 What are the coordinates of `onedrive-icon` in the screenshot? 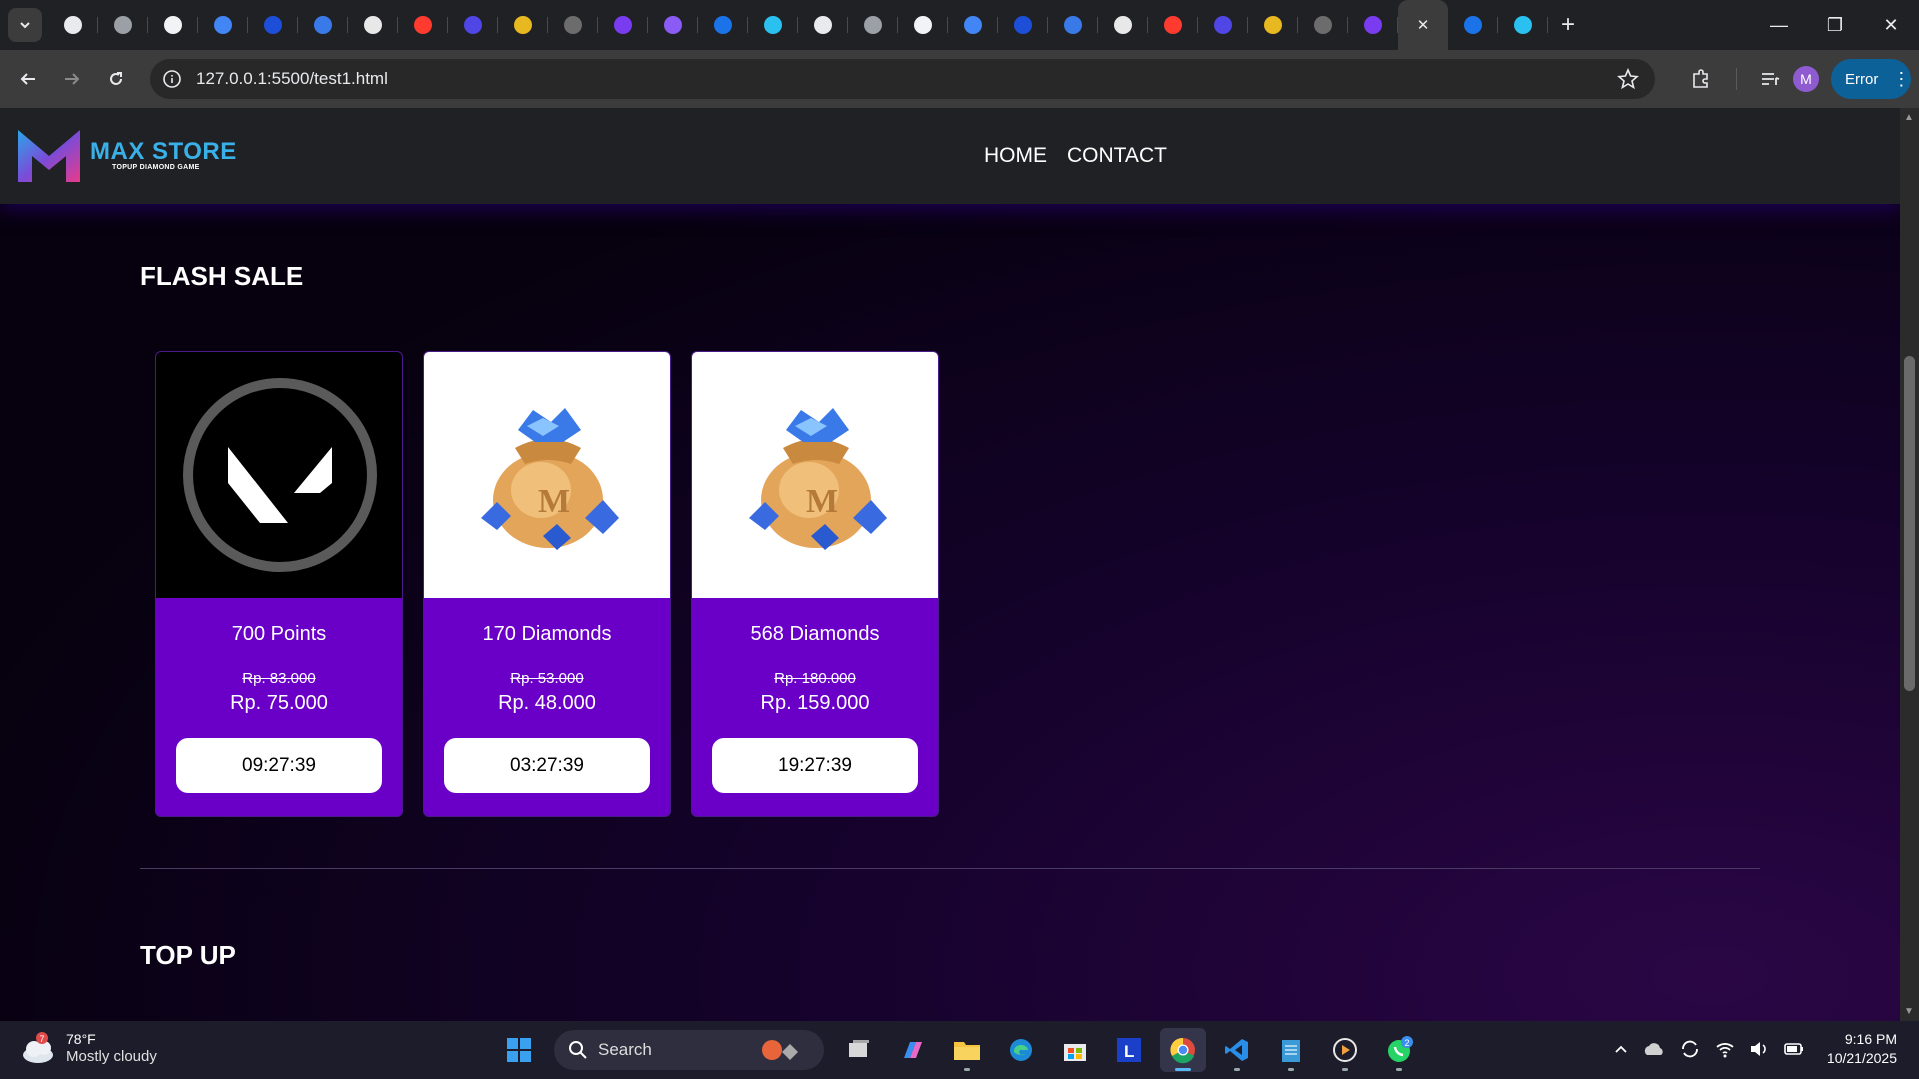 It's located at (1654, 1049).